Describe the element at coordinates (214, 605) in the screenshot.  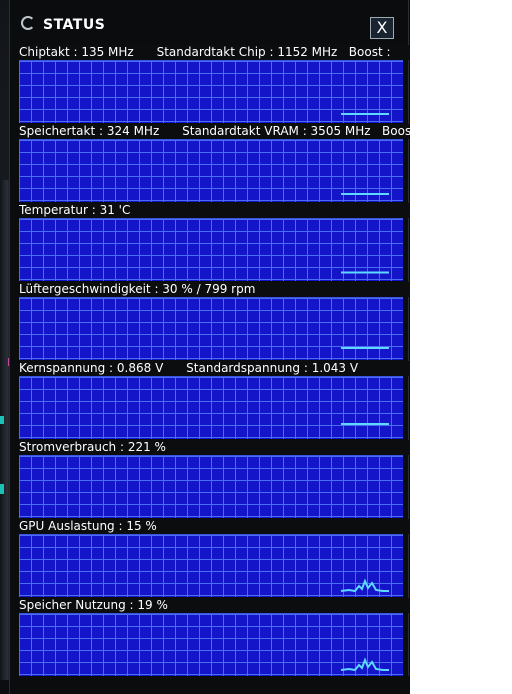
I see `panel-label: Speicher Nutzung : 19 %` at that location.